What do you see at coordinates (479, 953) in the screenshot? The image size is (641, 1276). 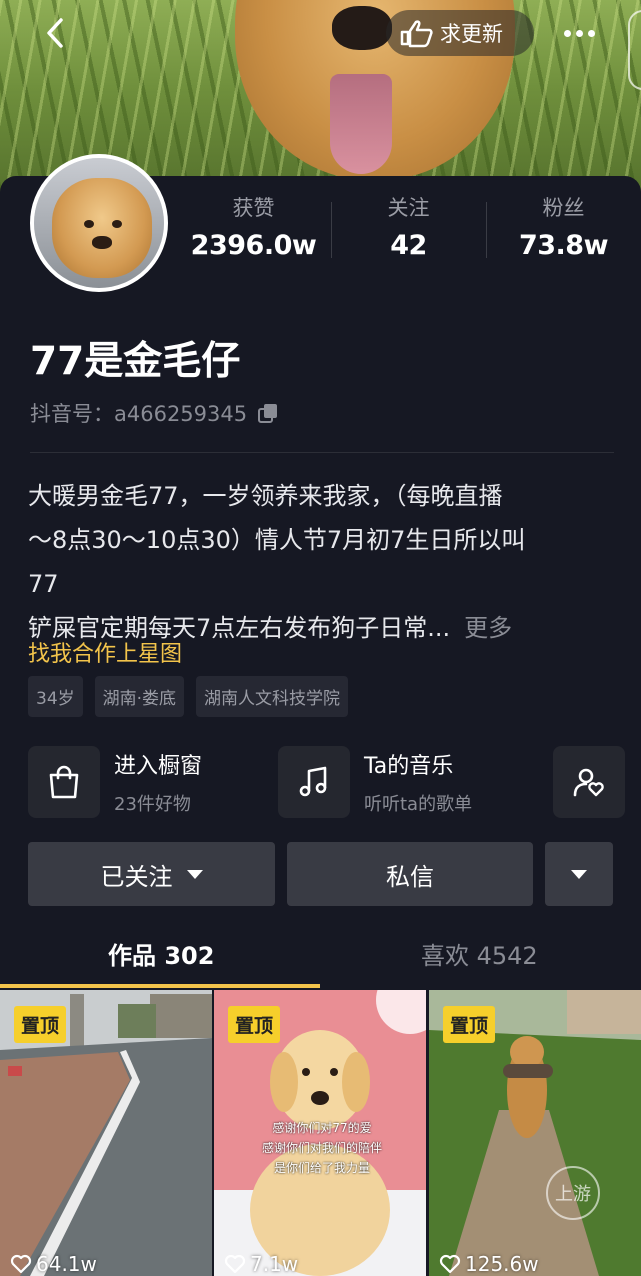 I see `tab-likes: 喜欢 4542` at bounding box center [479, 953].